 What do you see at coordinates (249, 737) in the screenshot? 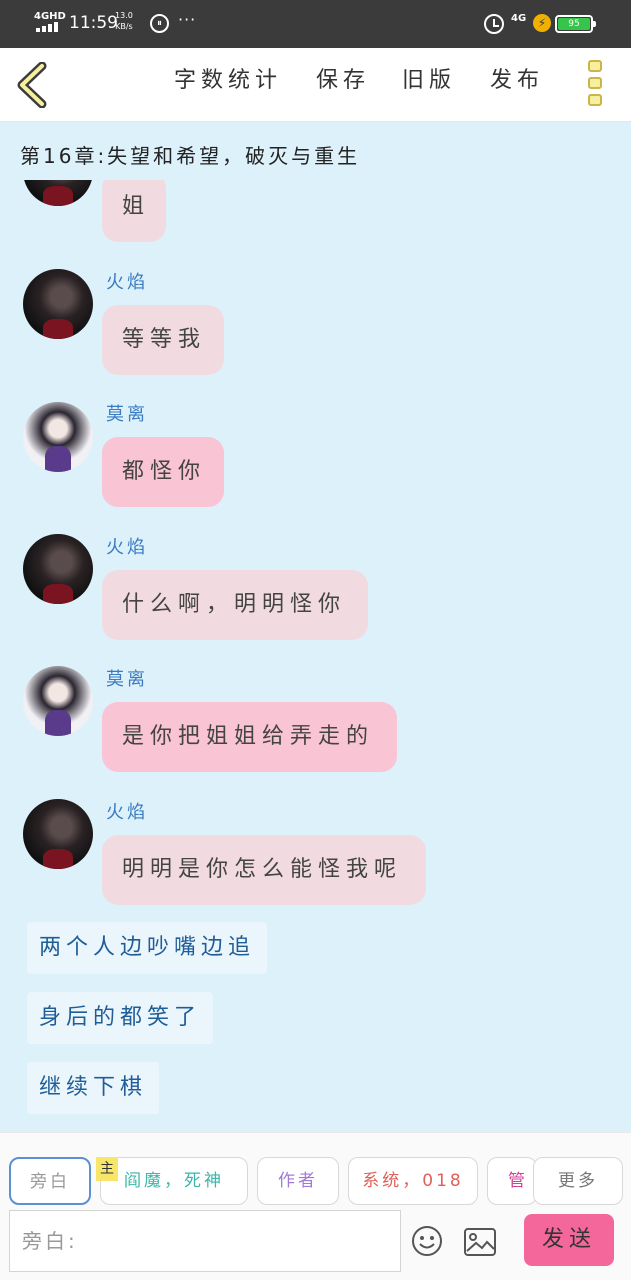
I see `message-bubble: 是你把姐姐给弄走的` at bounding box center [249, 737].